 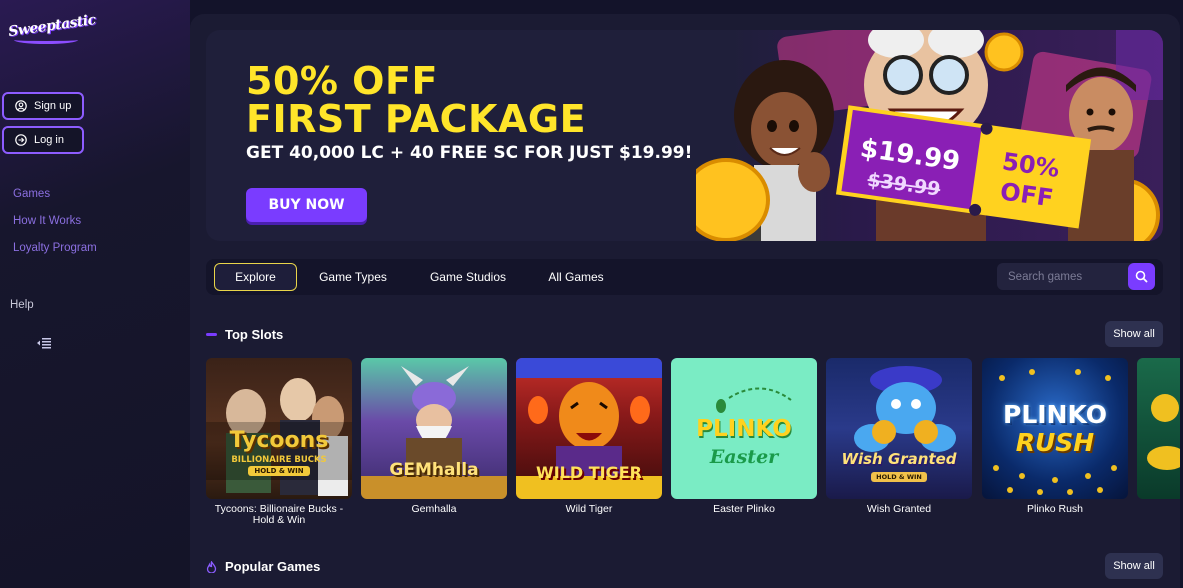 What do you see at coordinates (306, 205) in the screenshot?
I see `buy-now-button: BUY NOW` at bounding box center [306, 205].